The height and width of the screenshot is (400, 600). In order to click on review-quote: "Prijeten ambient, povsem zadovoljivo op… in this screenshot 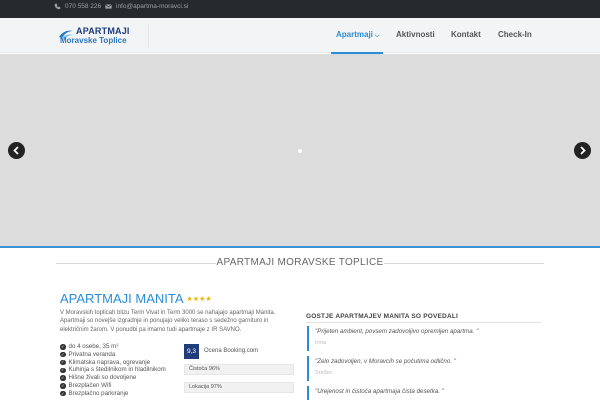, I will do `click(424, 338)`.